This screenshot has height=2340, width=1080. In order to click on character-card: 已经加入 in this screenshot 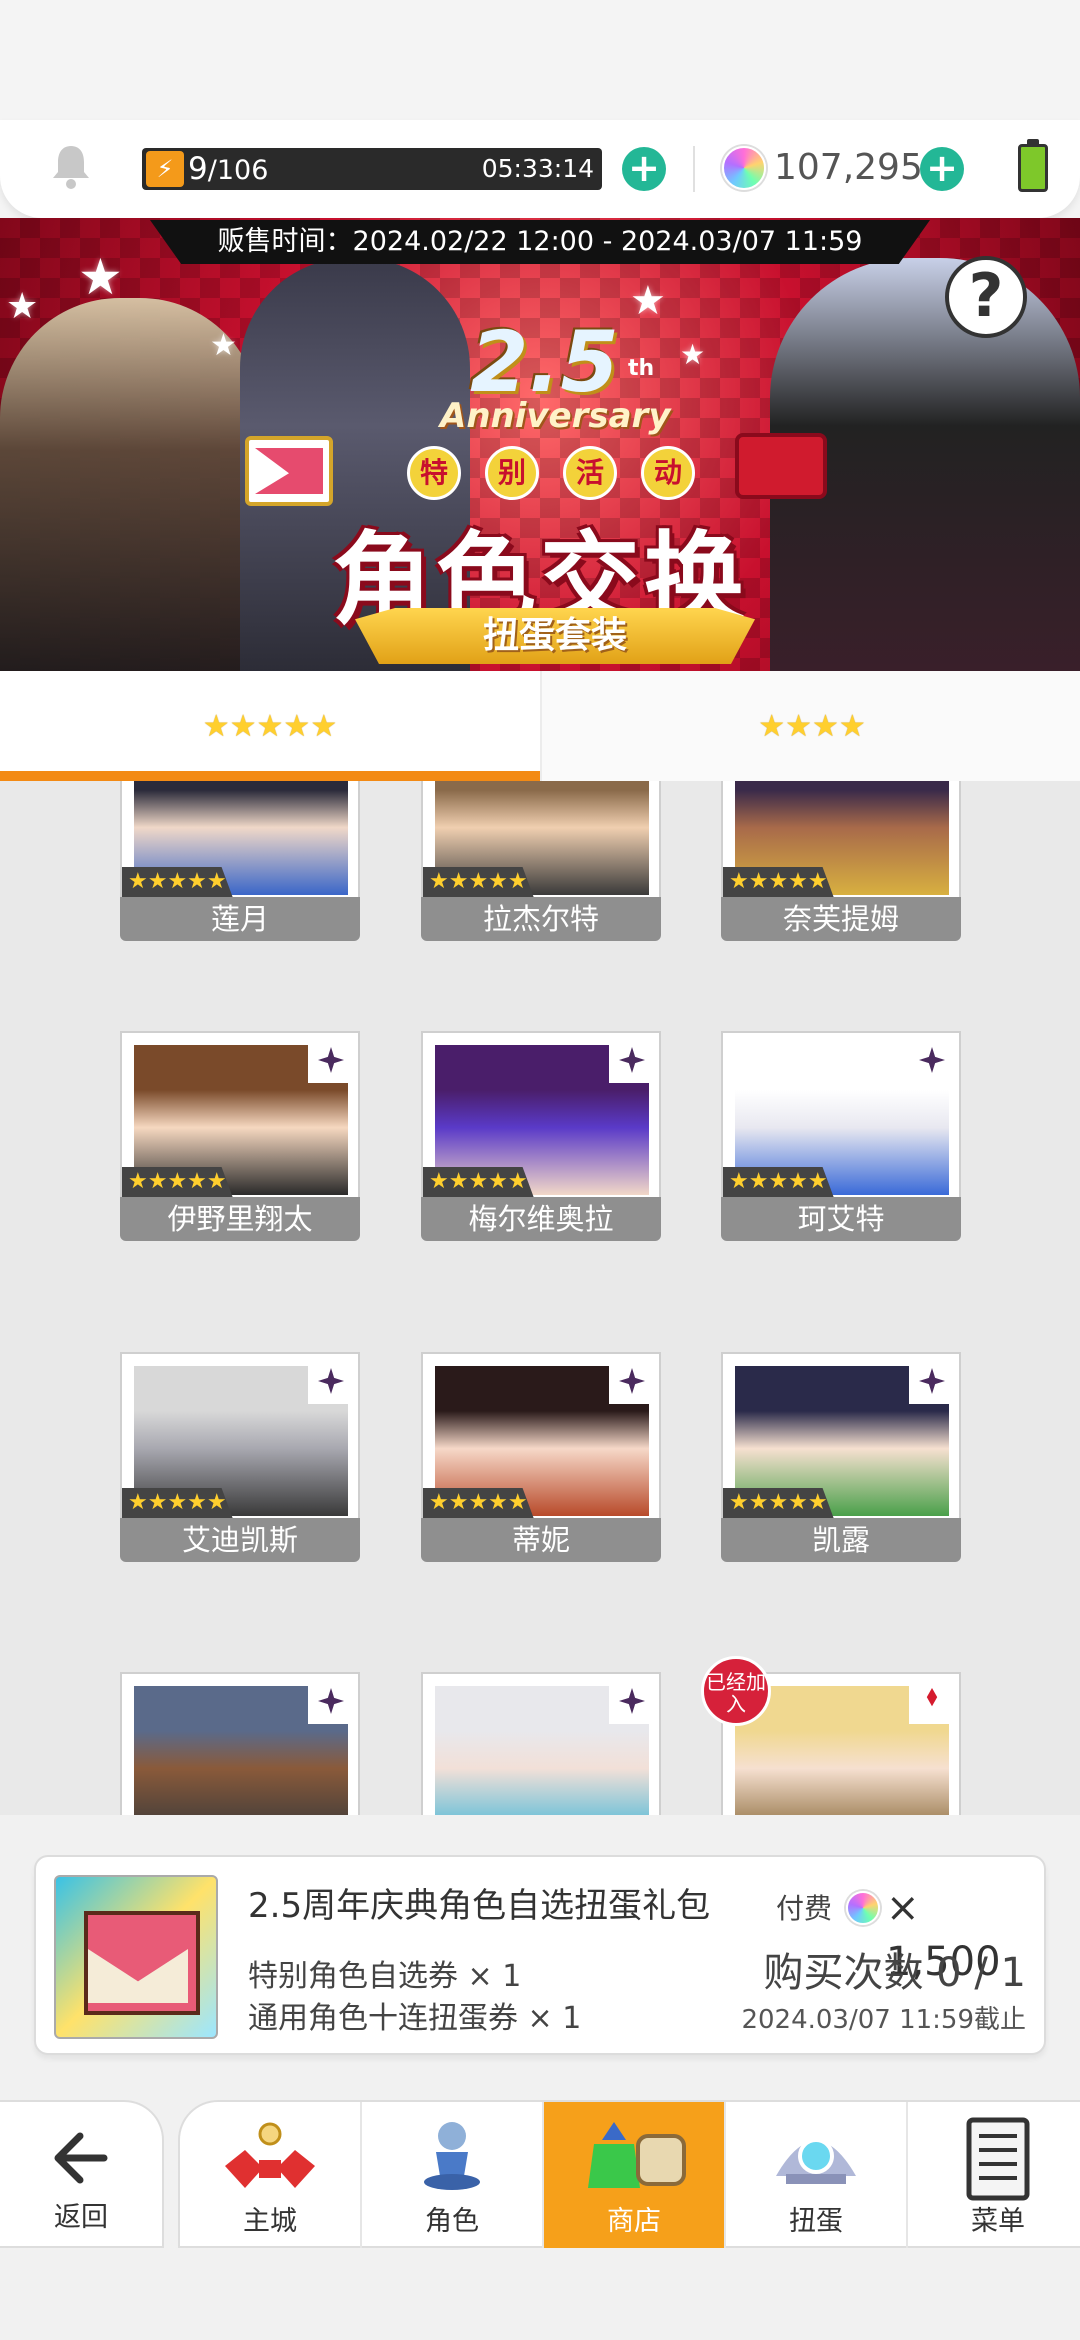, I will do `click(831, 1735)`.